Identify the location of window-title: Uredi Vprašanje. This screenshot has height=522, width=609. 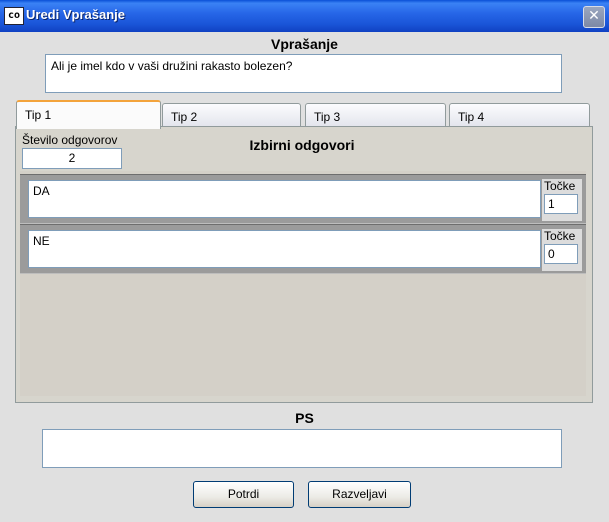
(75, 14).